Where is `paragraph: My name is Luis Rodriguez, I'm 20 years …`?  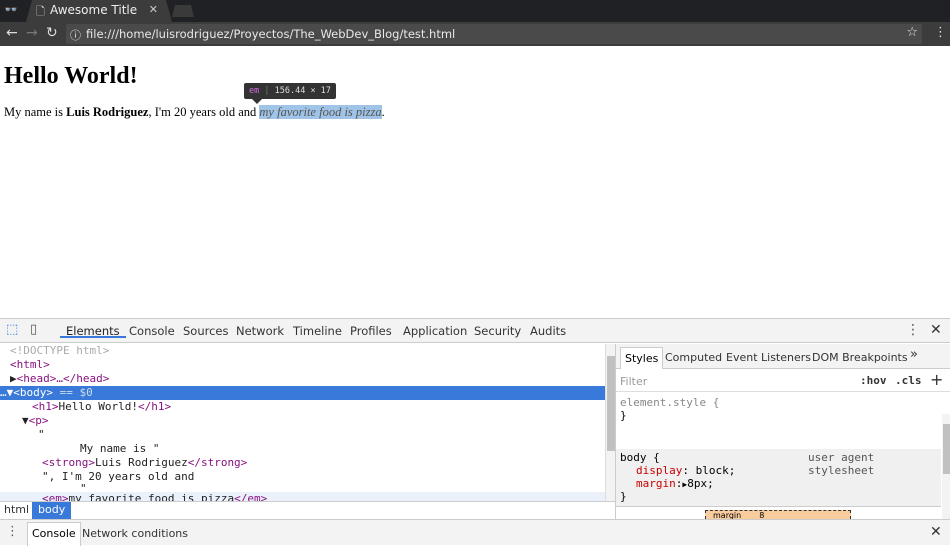 paragraph: My name is Luis Rodriguez, I'm 20 years … is located at coordinates (194, 112).